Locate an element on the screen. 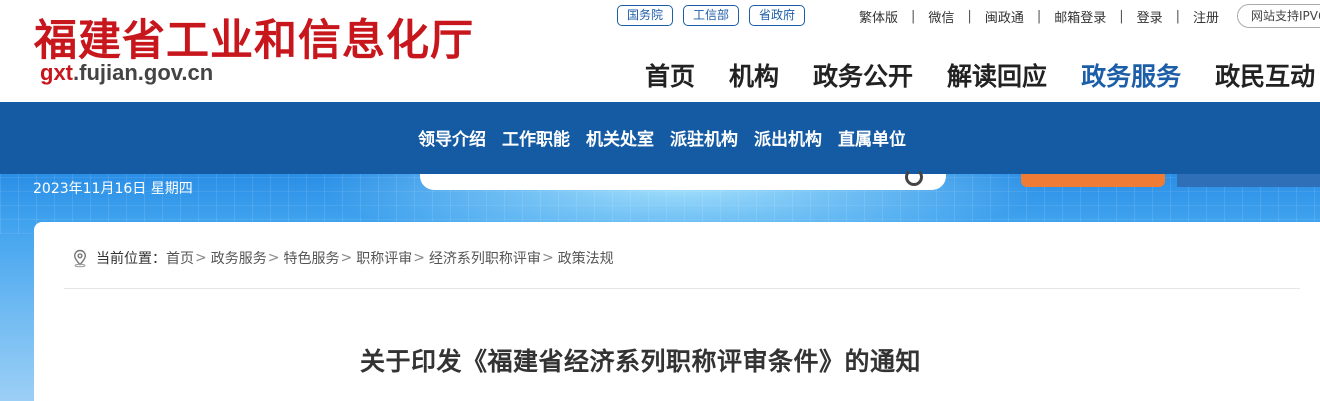  domain-prefix: gxt is located at coordinates (56, 72).